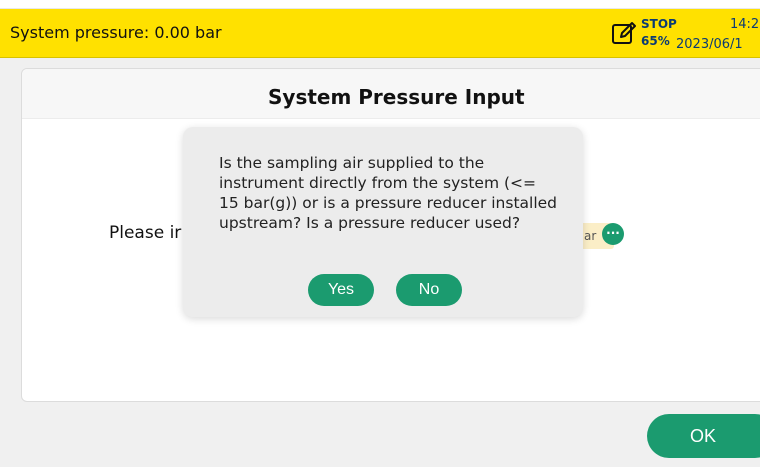 The image size is (760, 467). What do you see at coordinates (624, 33) in the screenshot?
I see `edit-icon` at bounding box center [624, 33].